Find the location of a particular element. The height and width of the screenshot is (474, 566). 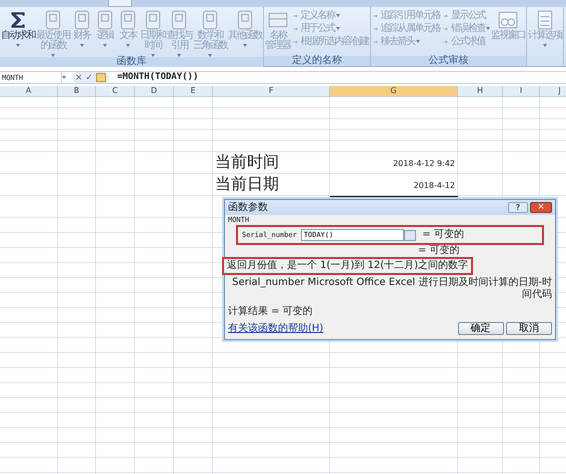

column-header: F is located at coordinates (271, 91).